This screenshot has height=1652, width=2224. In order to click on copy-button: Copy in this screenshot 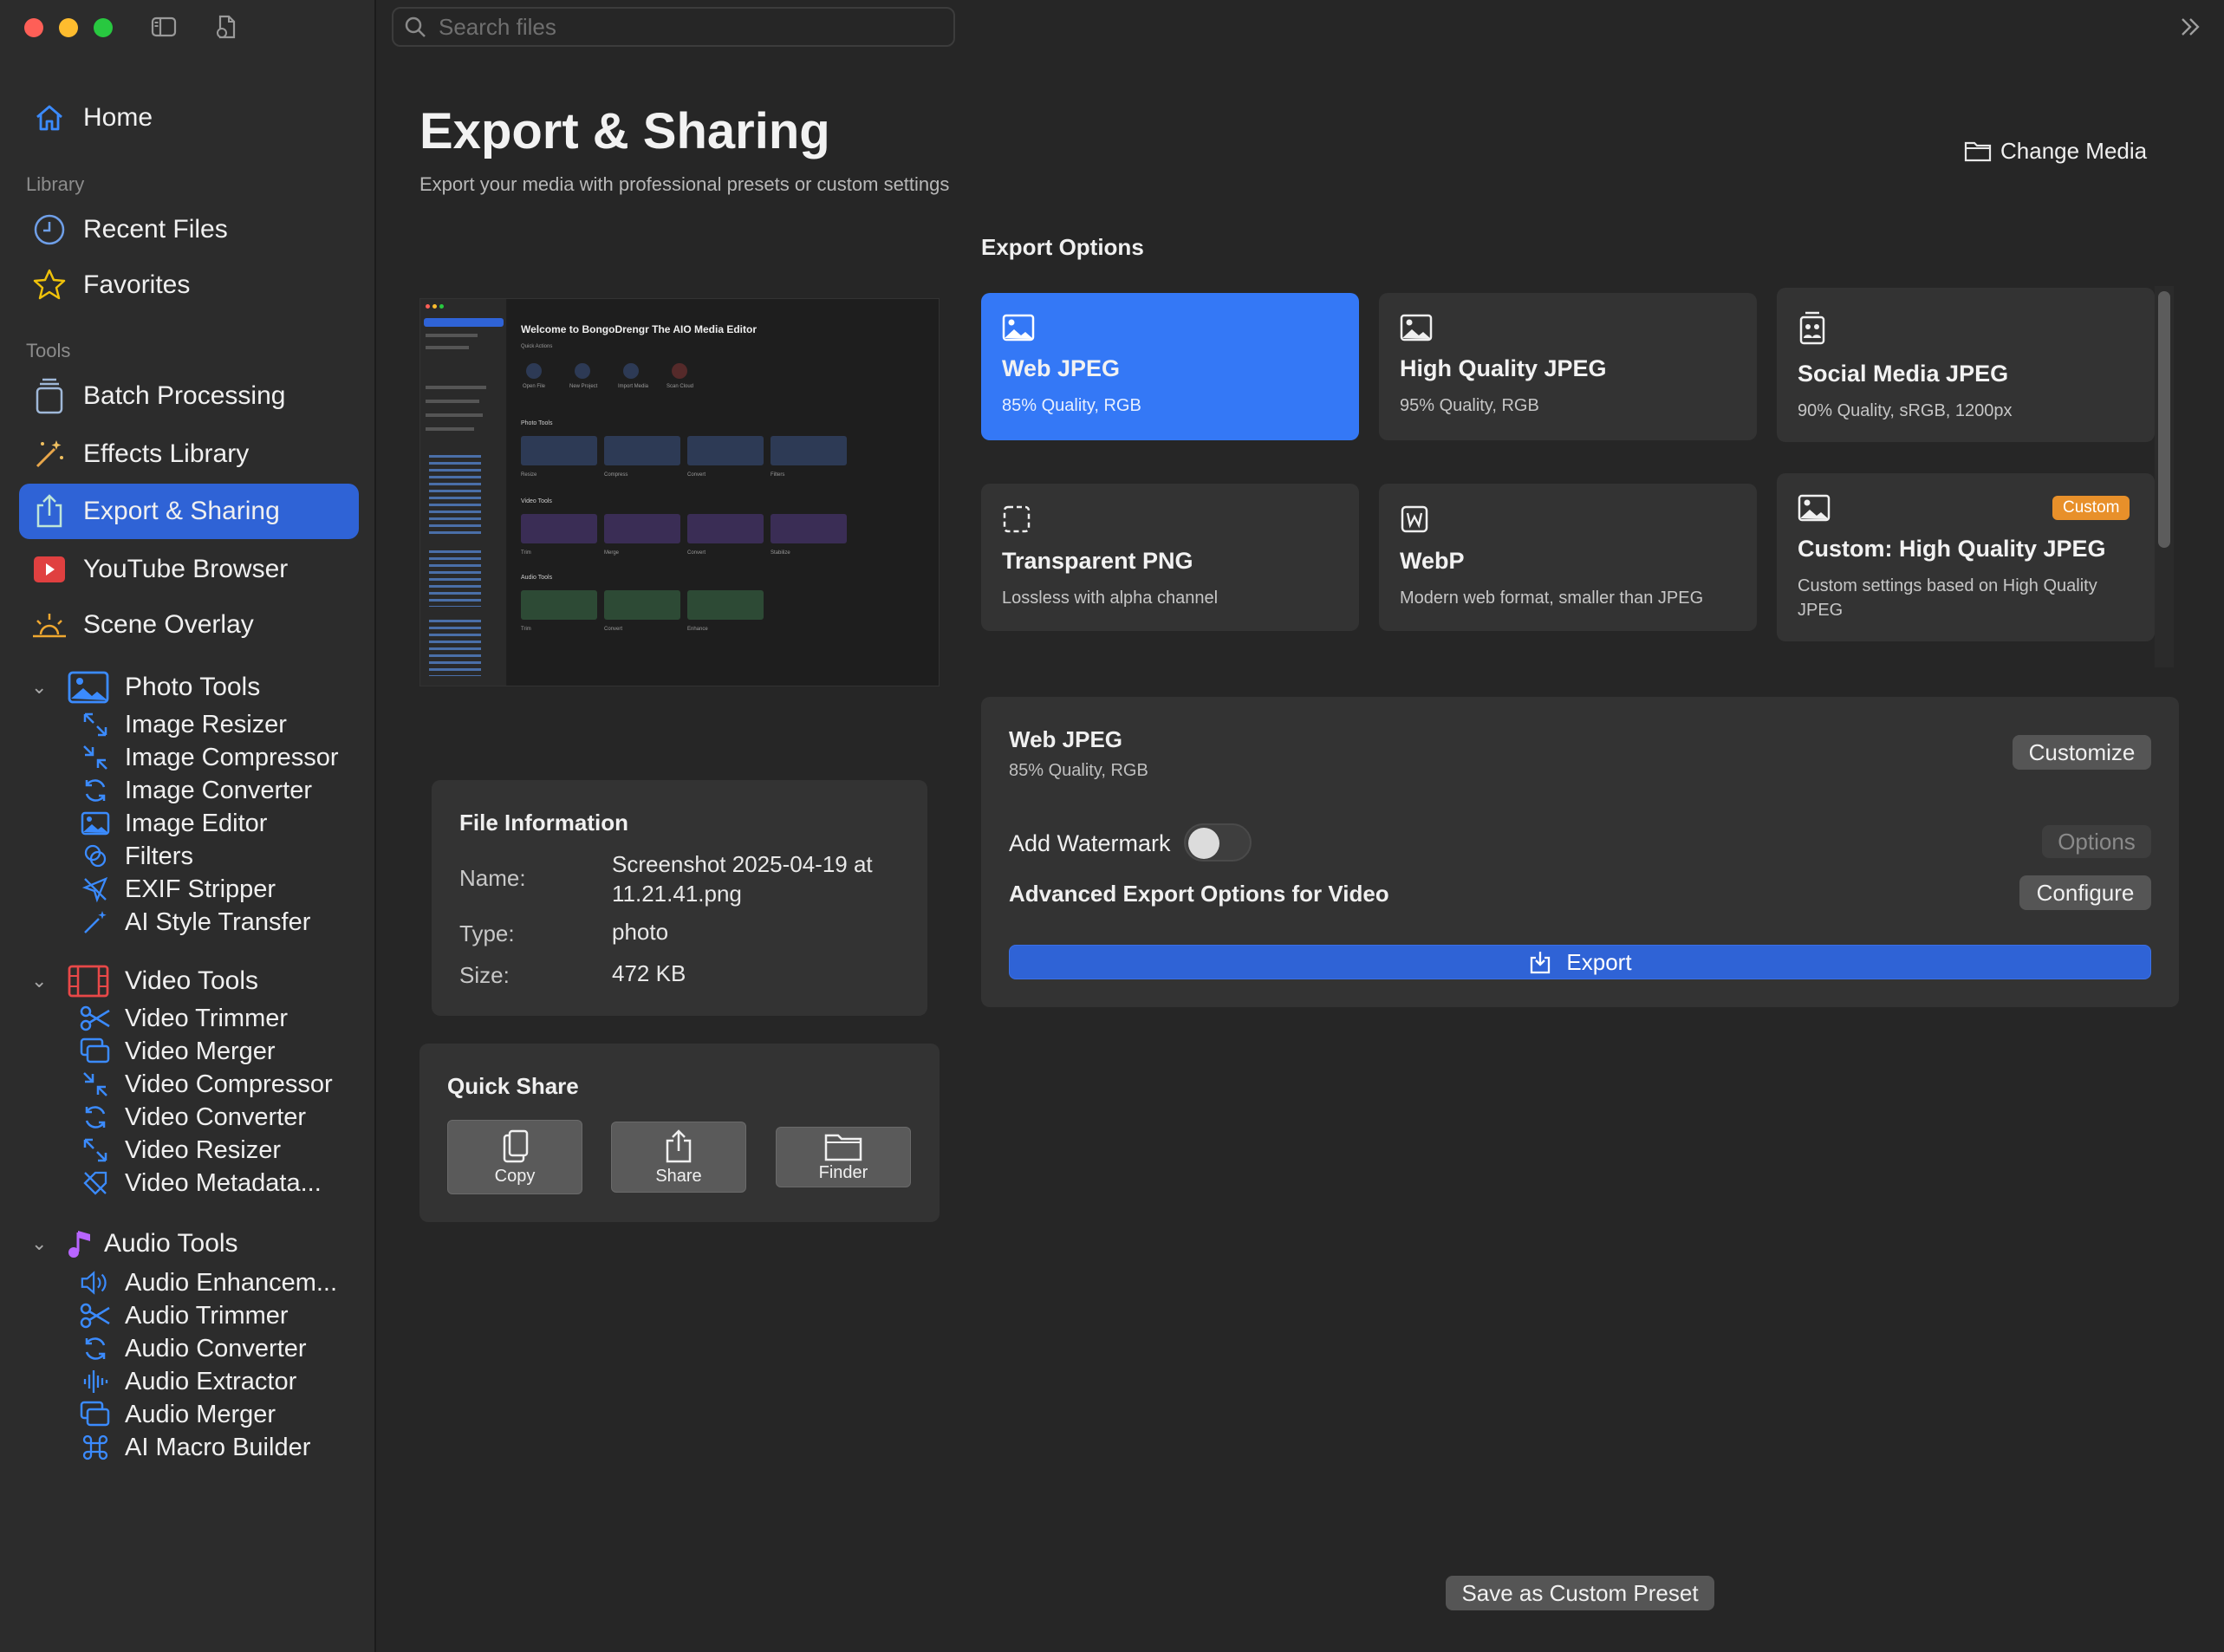, I will do `click(514, 1157)`.